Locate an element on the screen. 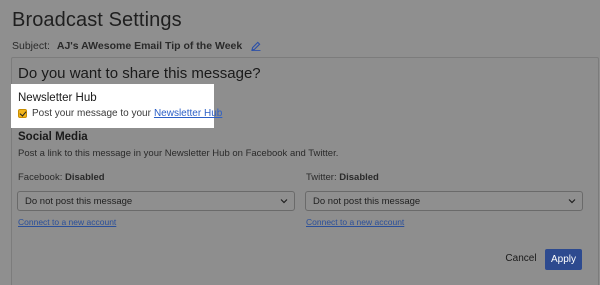 This screenshot has height=285, width=600. cancel-button: Cancel is located at coordinates (521, 259).